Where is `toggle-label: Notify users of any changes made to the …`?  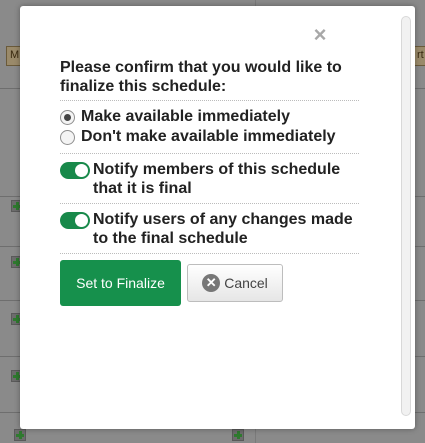 toggle-label: Notify users of any changes made to the … is located at coordinates (223, 229).